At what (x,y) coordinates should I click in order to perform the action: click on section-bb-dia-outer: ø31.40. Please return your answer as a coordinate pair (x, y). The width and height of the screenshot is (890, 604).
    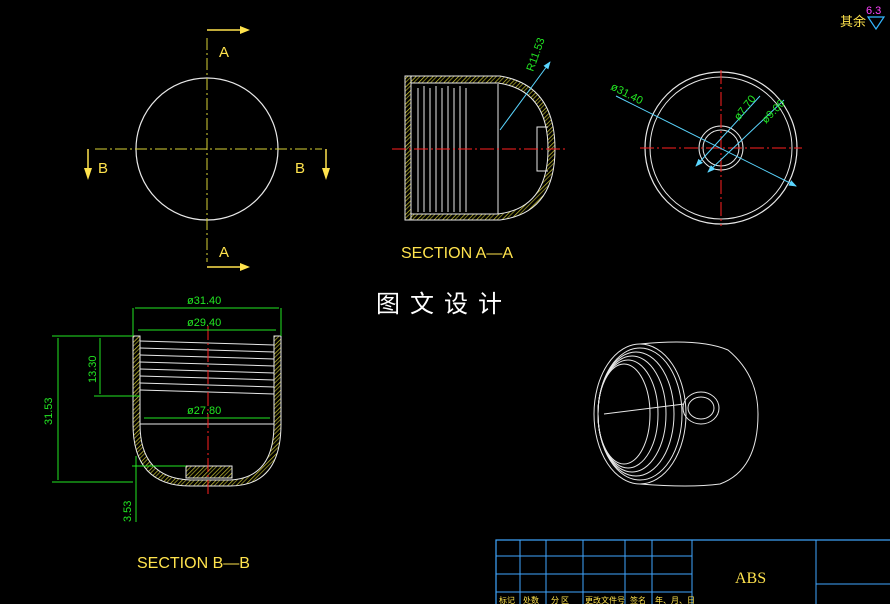
    Looking at the image, I should click on (204, 301).